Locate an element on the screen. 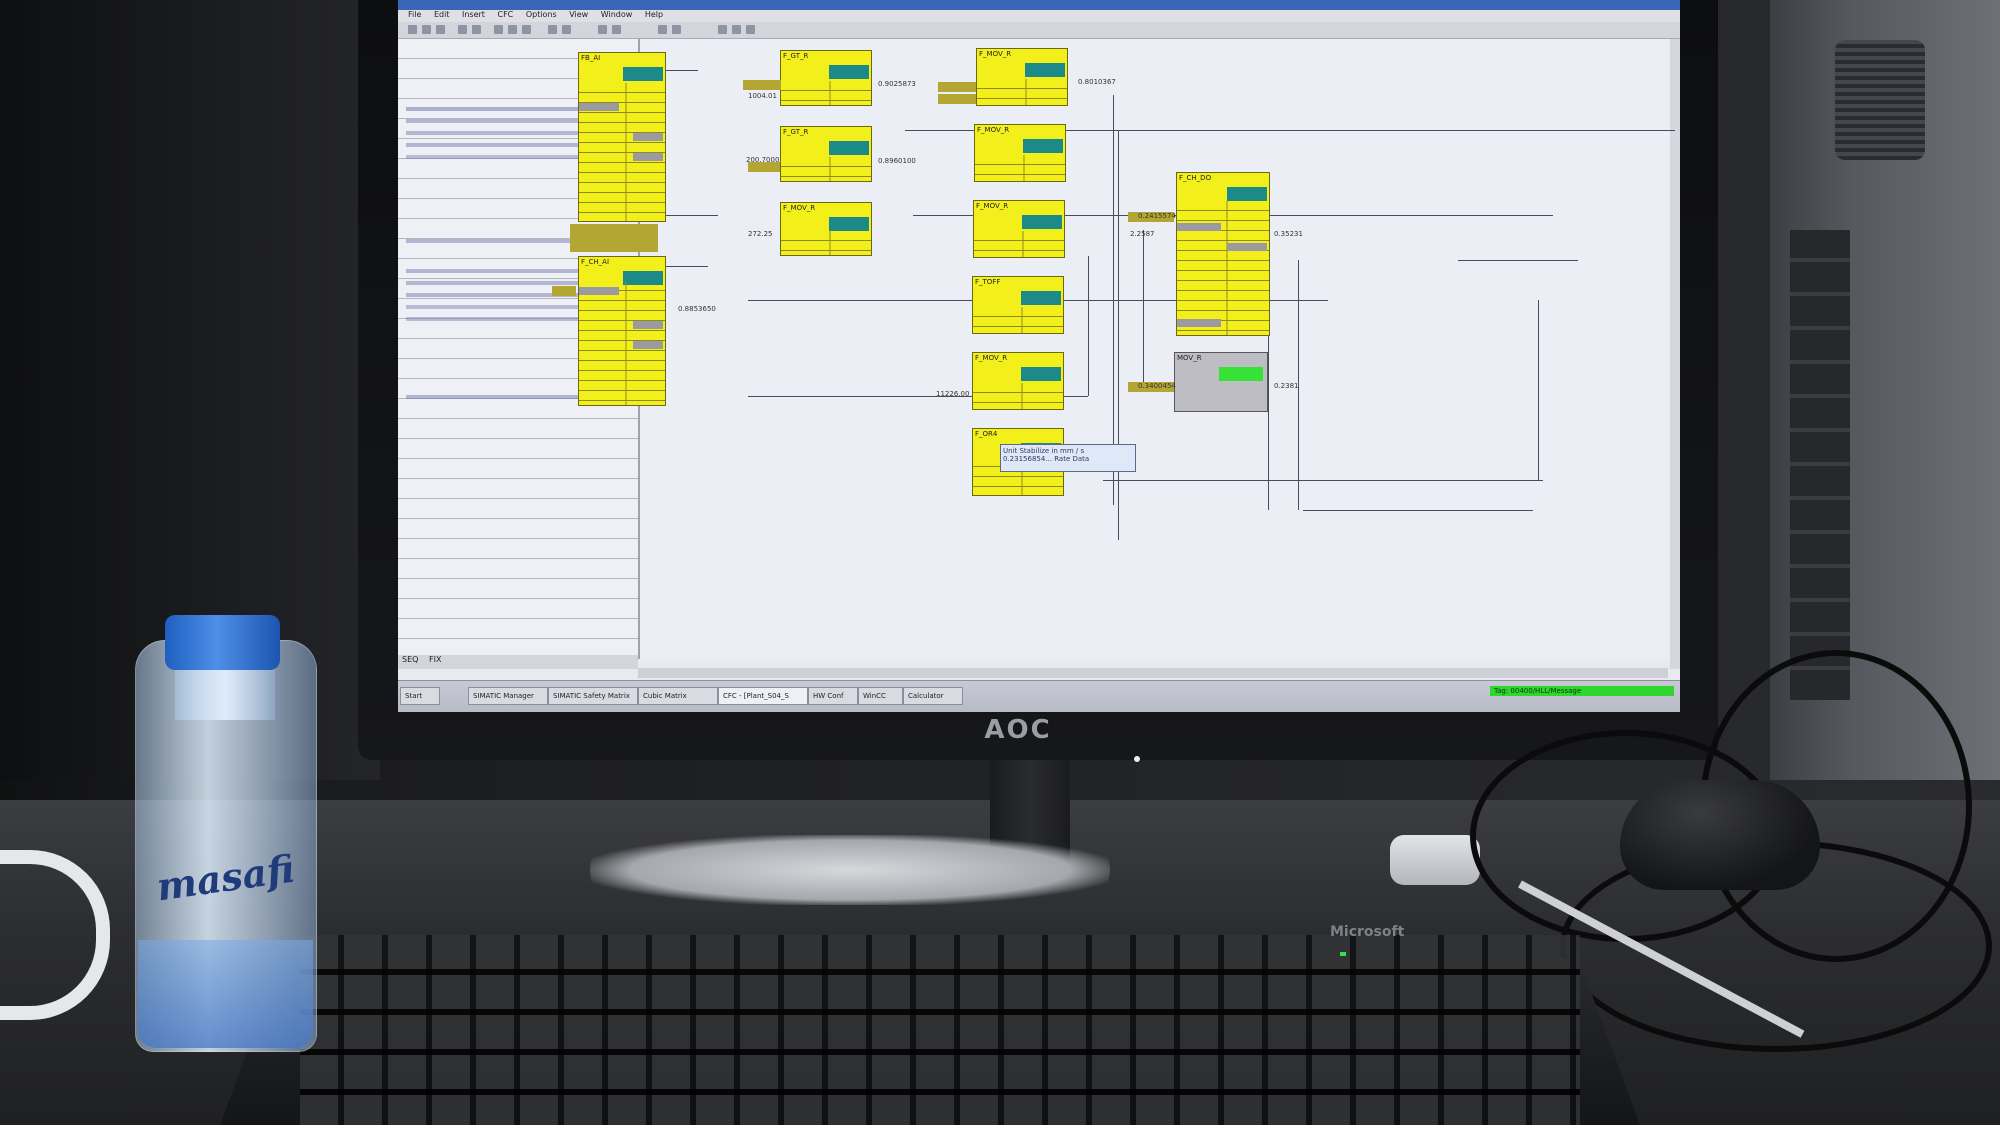 The image size is (2000, 1125). block-name: MOV_R is located at coordinates (1189, 358).